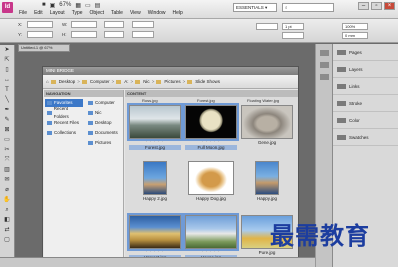 The height and width of the screenshot is (267, 398). Describe the element at coordinates (47, 81) in the screenshot. I see `home-icon: ⌂` at that location.